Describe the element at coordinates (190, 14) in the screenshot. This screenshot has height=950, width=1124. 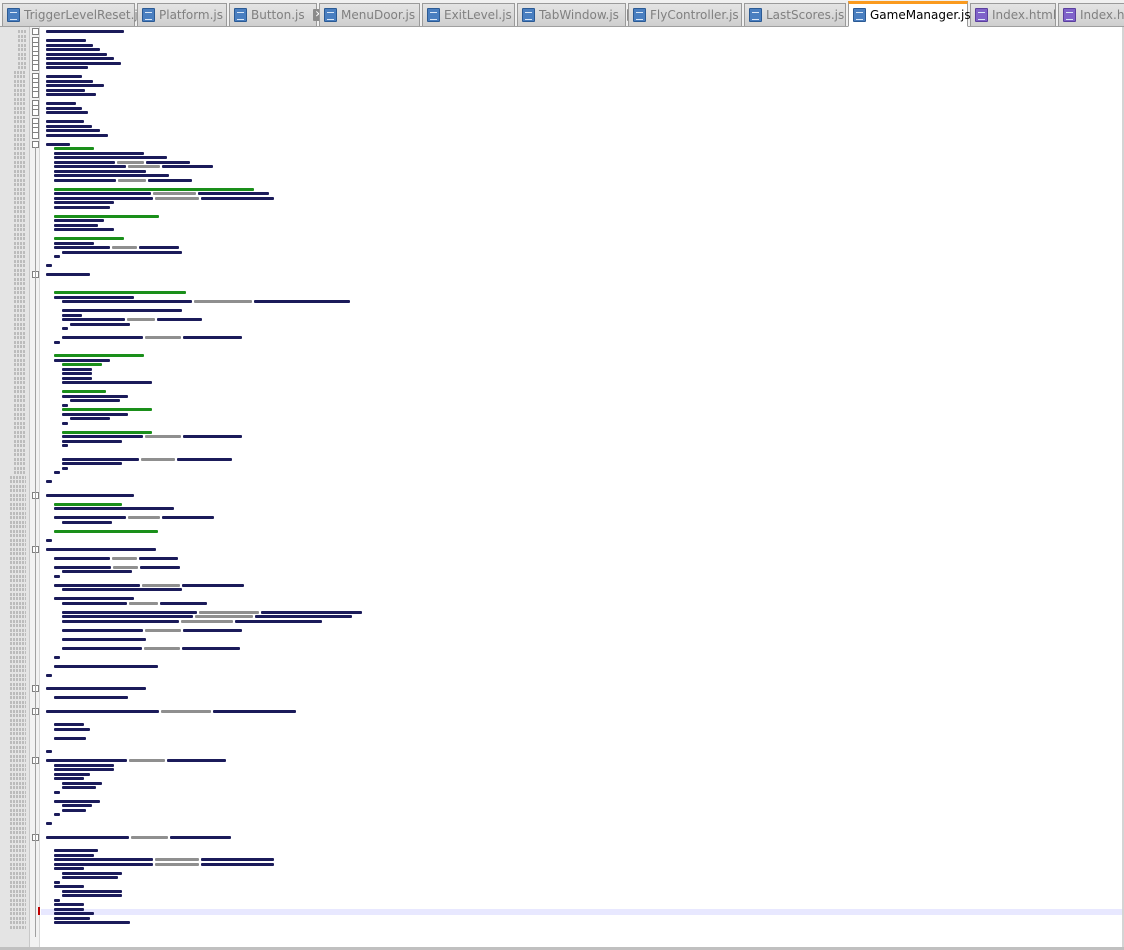
I see `tab-1: Platform.js✕` at that location.